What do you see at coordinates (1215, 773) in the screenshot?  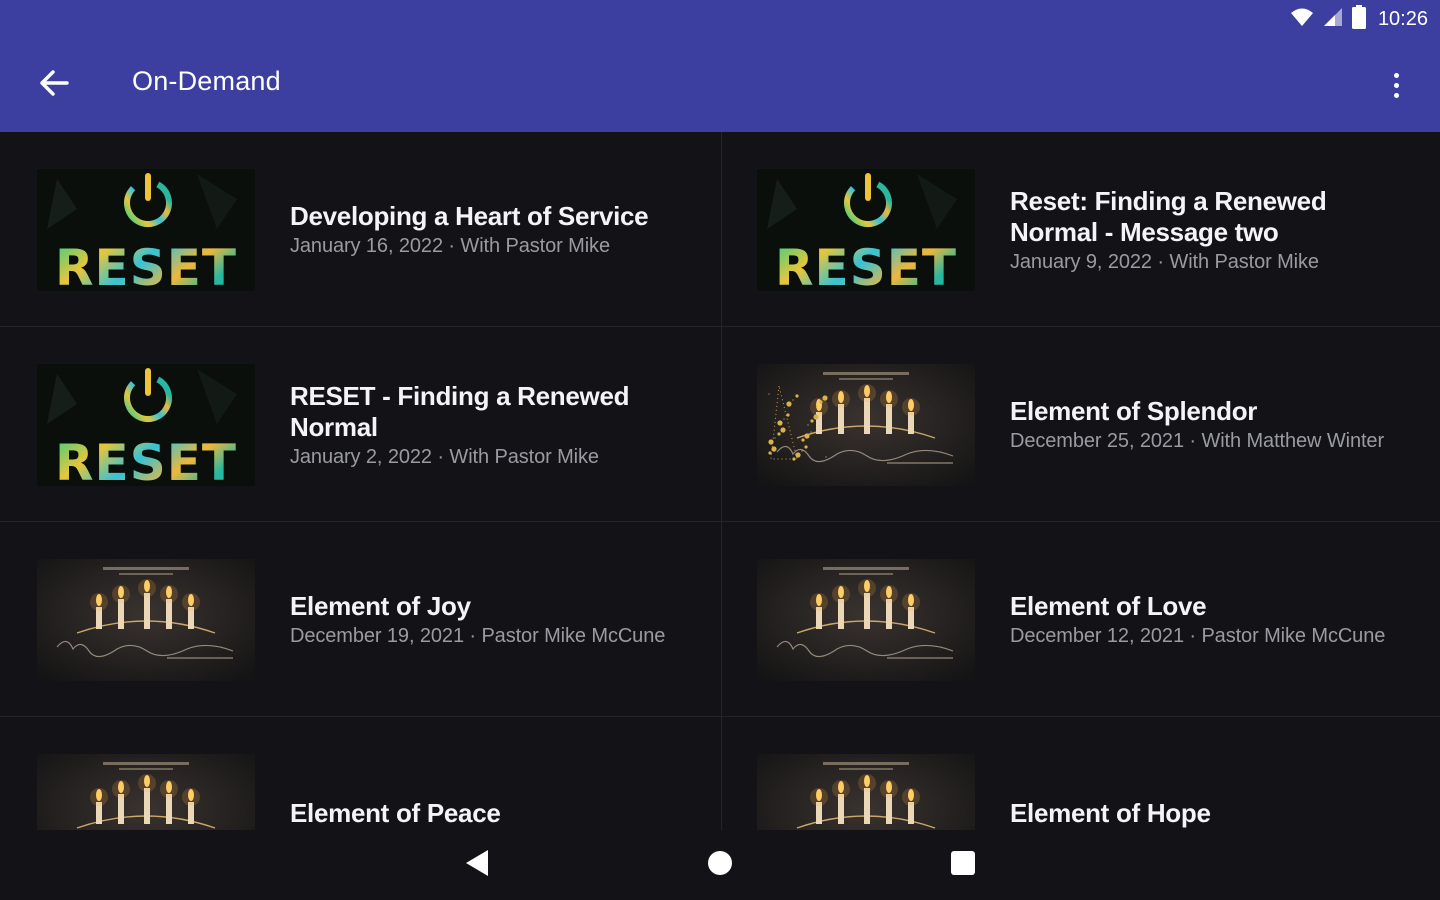 I see `item-text: Element of Hope` at bounding box center [1215, 773].